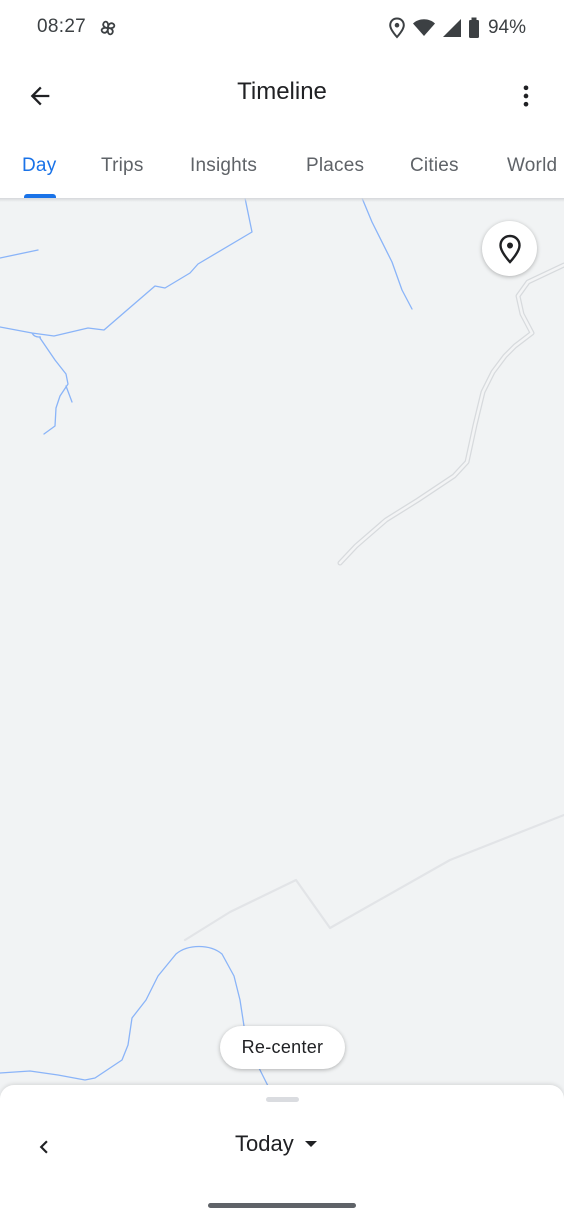 This screenshot has width=564, height=1222. I want to click on tab-insights: Insights, so click(223, 166).